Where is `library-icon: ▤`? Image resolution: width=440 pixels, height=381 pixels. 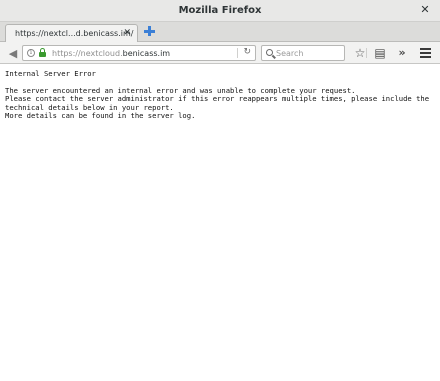 library-icon: ▤ is located at coordinates (380, 53).